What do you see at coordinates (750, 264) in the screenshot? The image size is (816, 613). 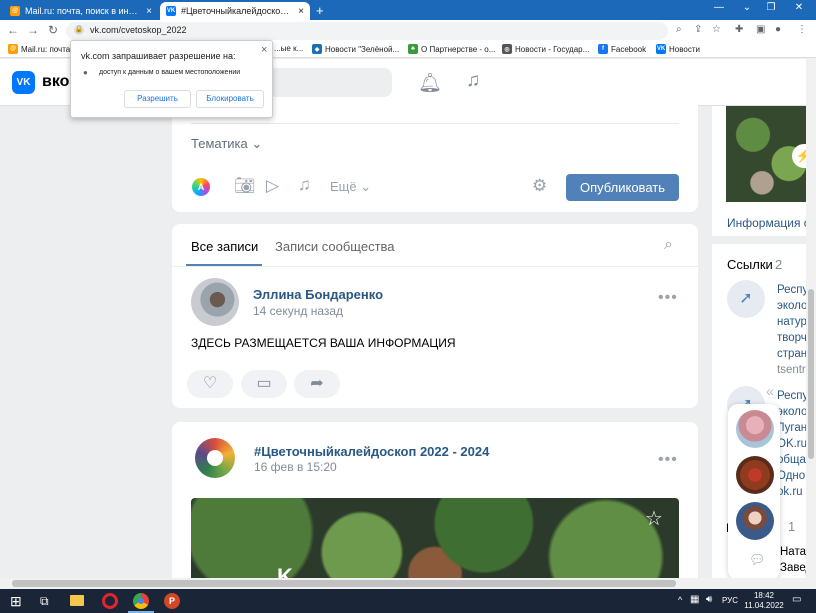 I see `links-title: Ссылки` at bounding box center [750, 264].